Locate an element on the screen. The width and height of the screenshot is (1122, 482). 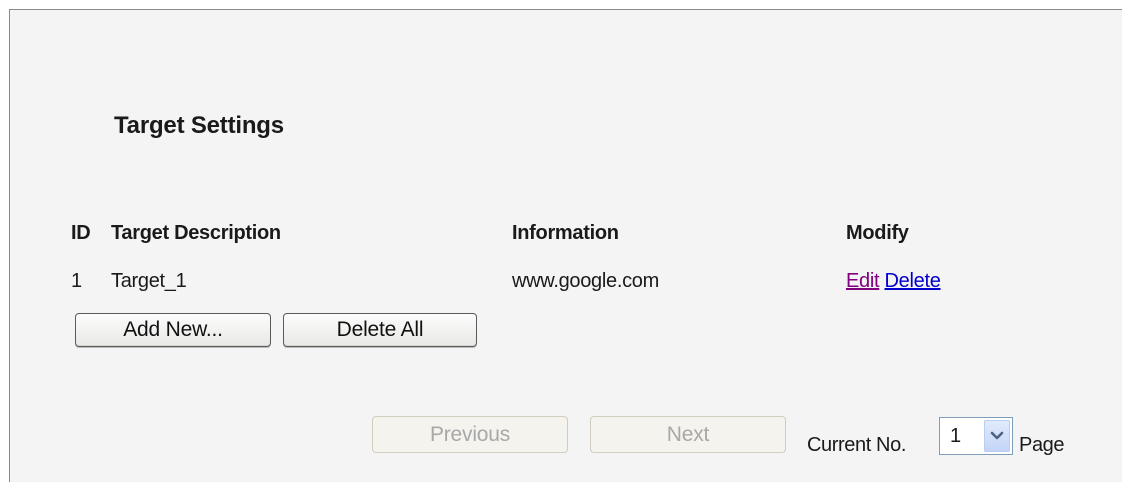
previous-button: Previous is located at coordinates (470, 434).